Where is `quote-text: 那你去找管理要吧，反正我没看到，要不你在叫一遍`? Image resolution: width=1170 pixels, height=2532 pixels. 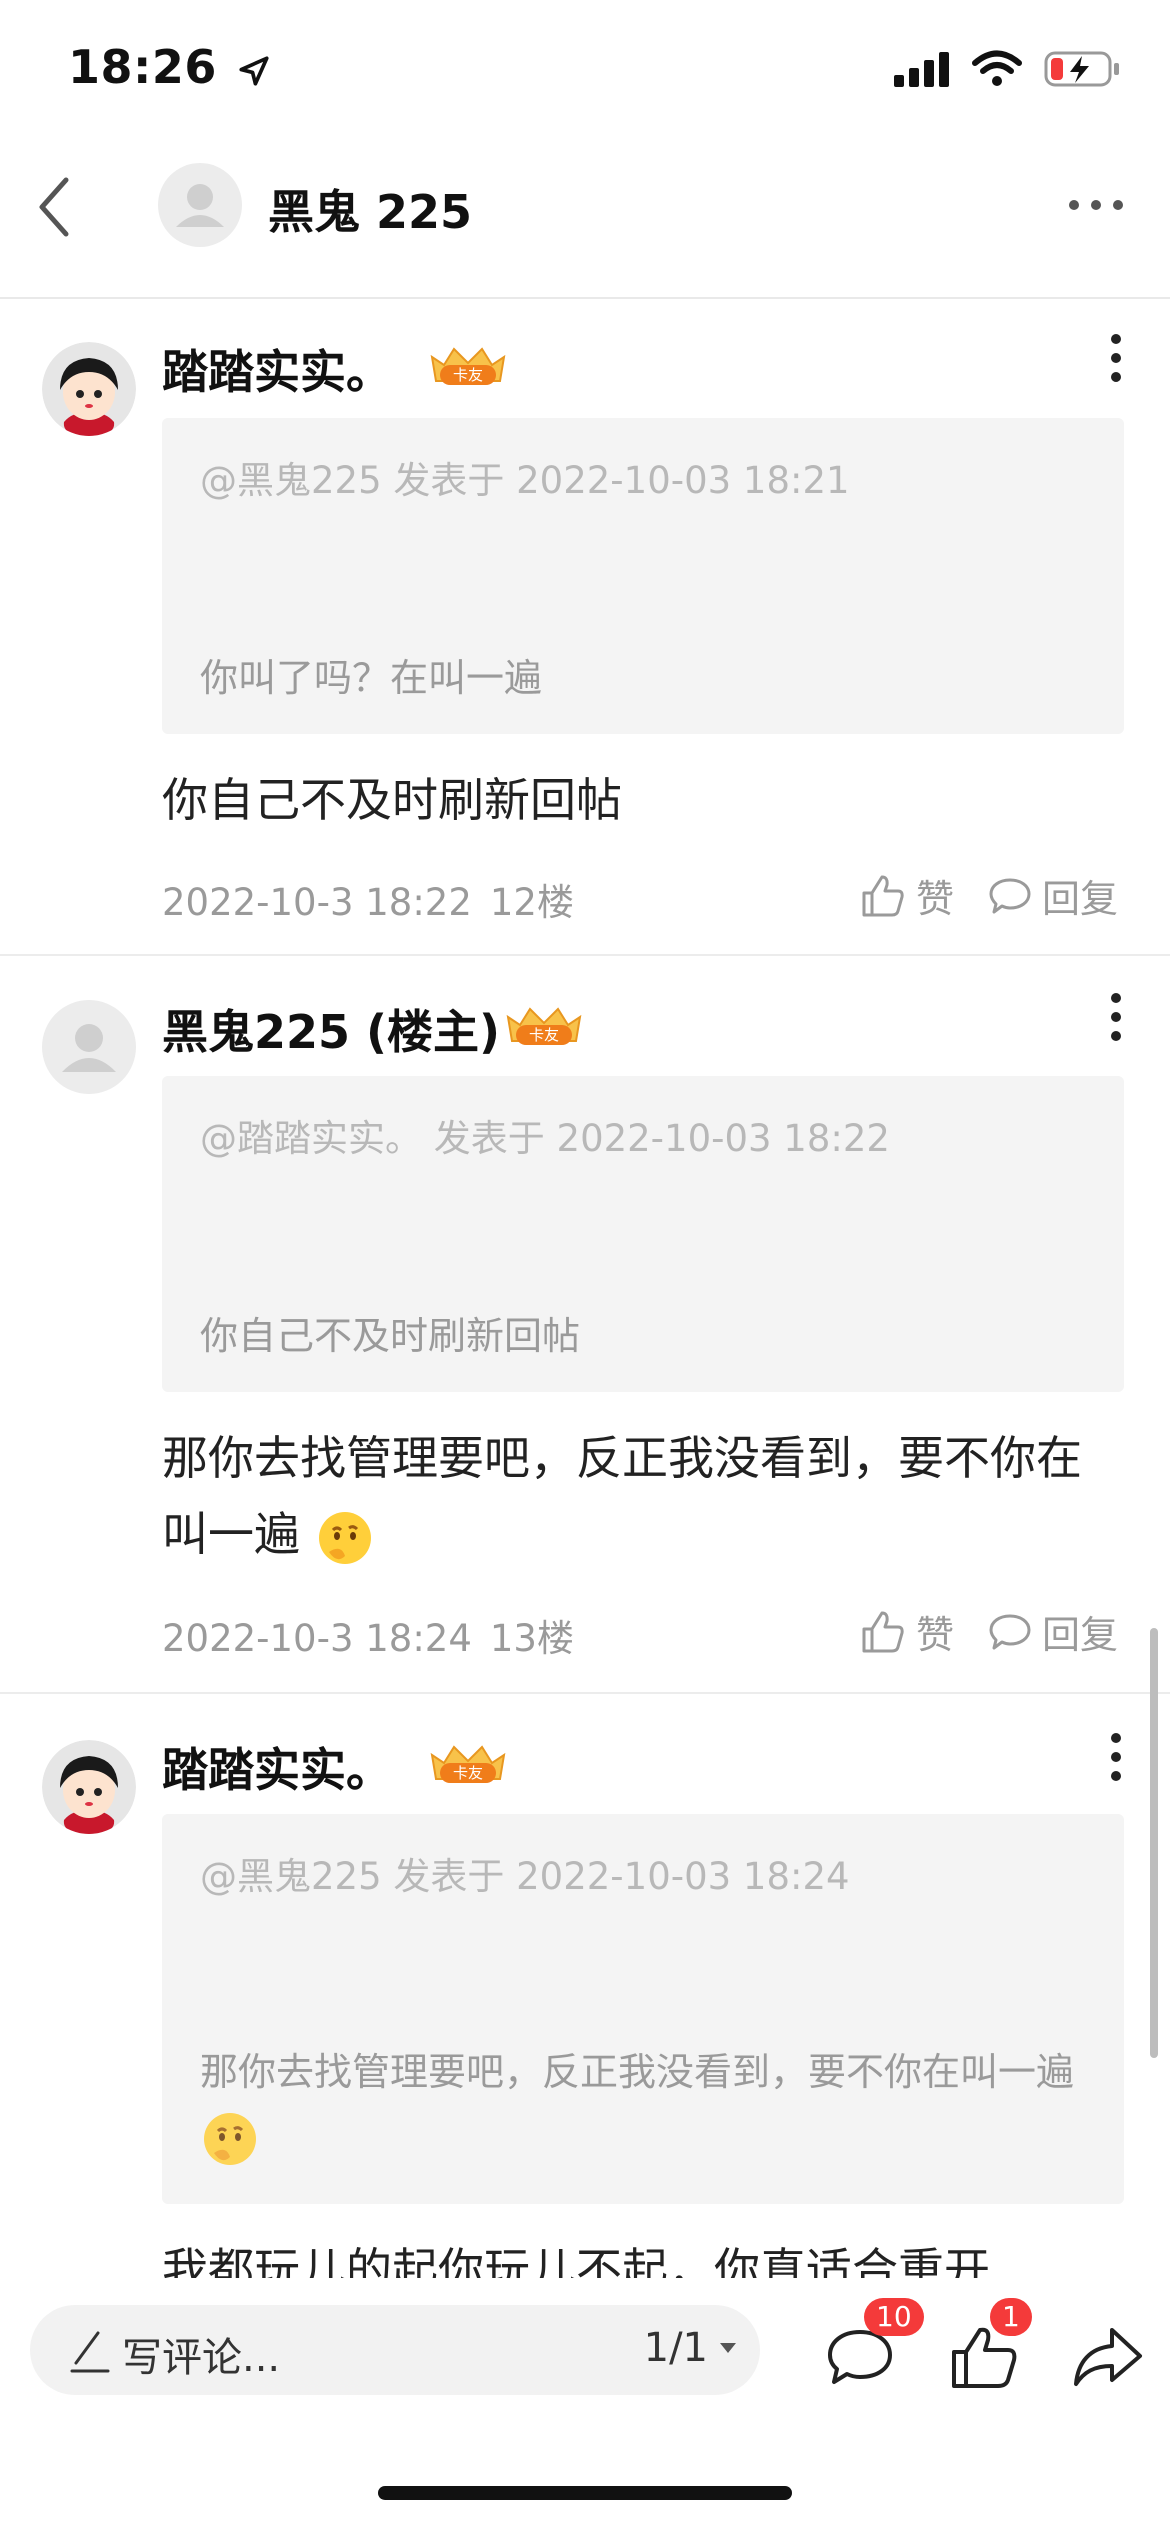
quote-text: 那你去找管理要吧，反正我没看到，要不你在叫一遍 is located at coordinates (650, 2104).